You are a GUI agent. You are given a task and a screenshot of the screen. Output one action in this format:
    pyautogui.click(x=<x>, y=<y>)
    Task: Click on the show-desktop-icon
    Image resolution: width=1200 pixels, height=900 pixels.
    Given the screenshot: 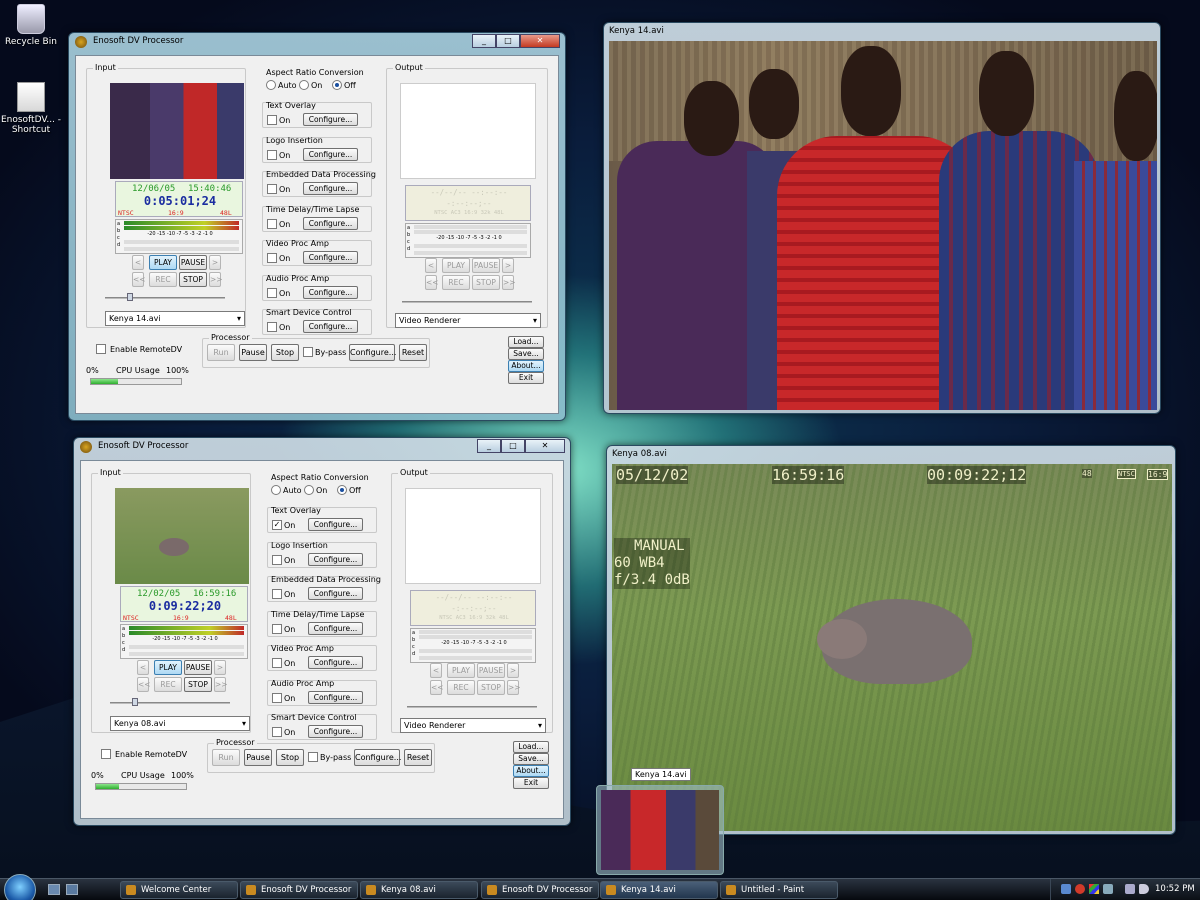 What is the action you would take?
    pyautogui.click(x=54, y=889)
    